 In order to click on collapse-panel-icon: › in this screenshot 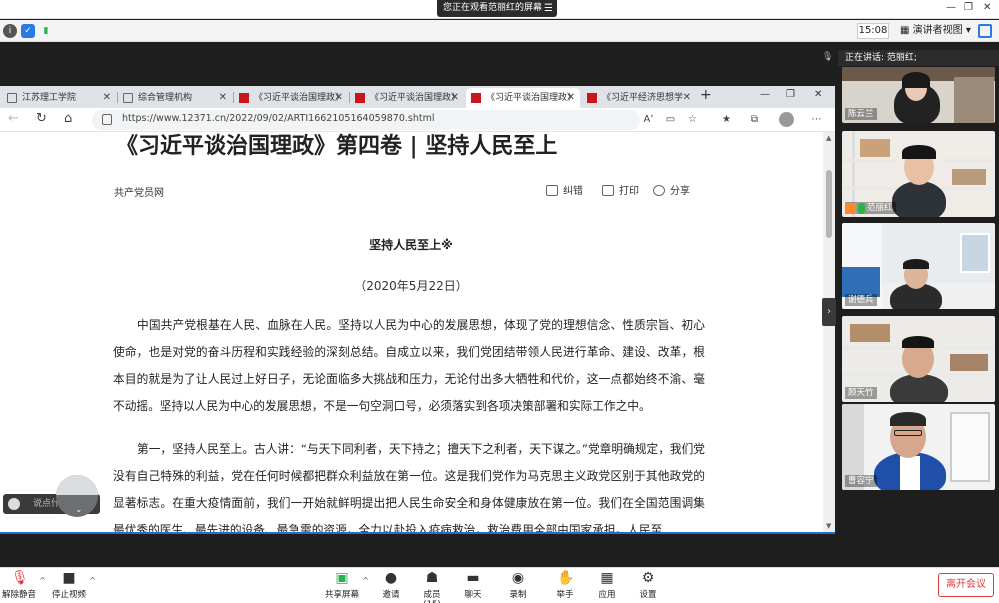, I will do `click(829, 312)`.